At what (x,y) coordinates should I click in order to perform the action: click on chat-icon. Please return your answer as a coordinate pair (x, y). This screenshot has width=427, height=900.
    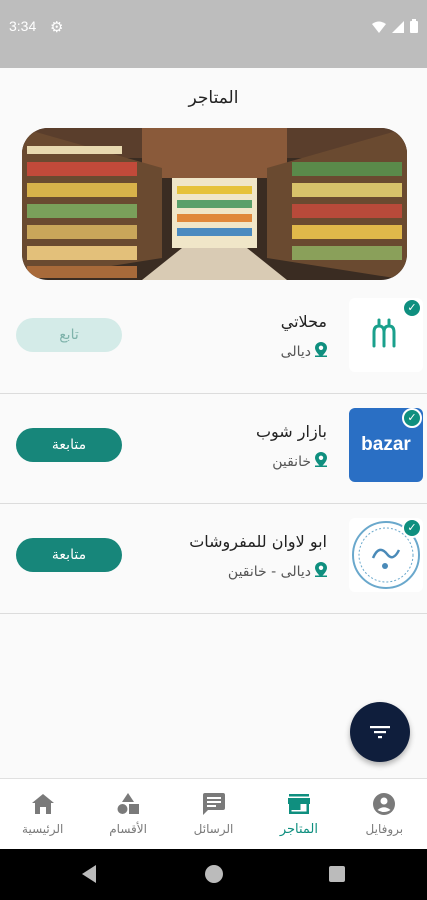
    Looking at the image, I should click on (214, 804).